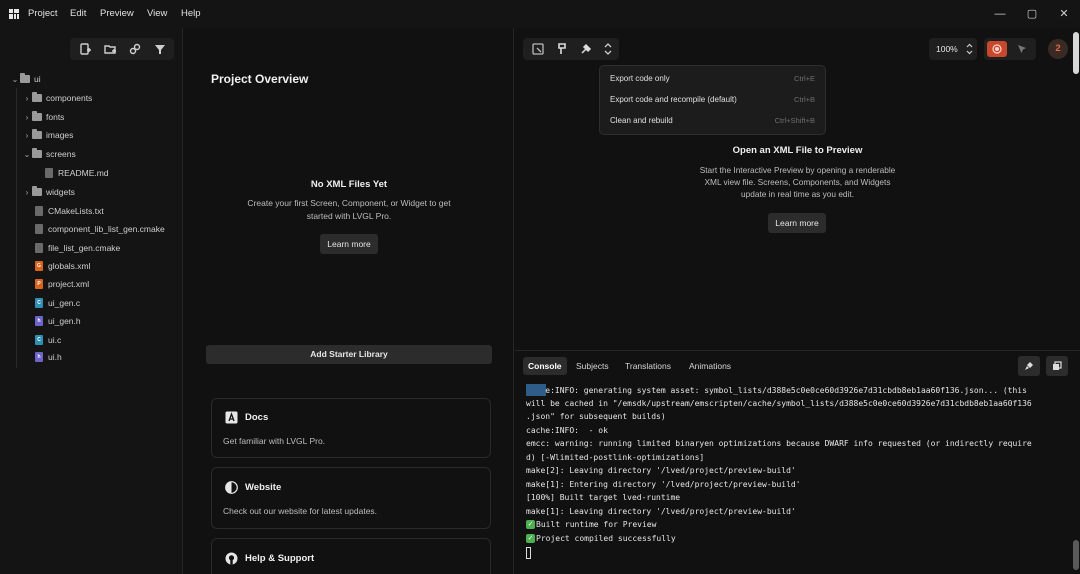 The width and height of the screenshot is (1080, 574). Describe the element at coordinates (16, 228) in the screenshot. I see `tree-guide-line` at that location.